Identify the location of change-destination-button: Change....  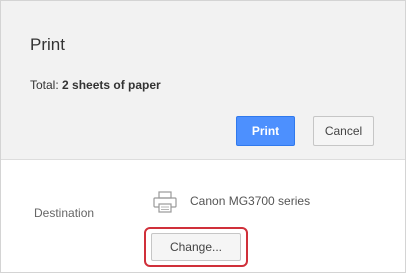
(196, 247).